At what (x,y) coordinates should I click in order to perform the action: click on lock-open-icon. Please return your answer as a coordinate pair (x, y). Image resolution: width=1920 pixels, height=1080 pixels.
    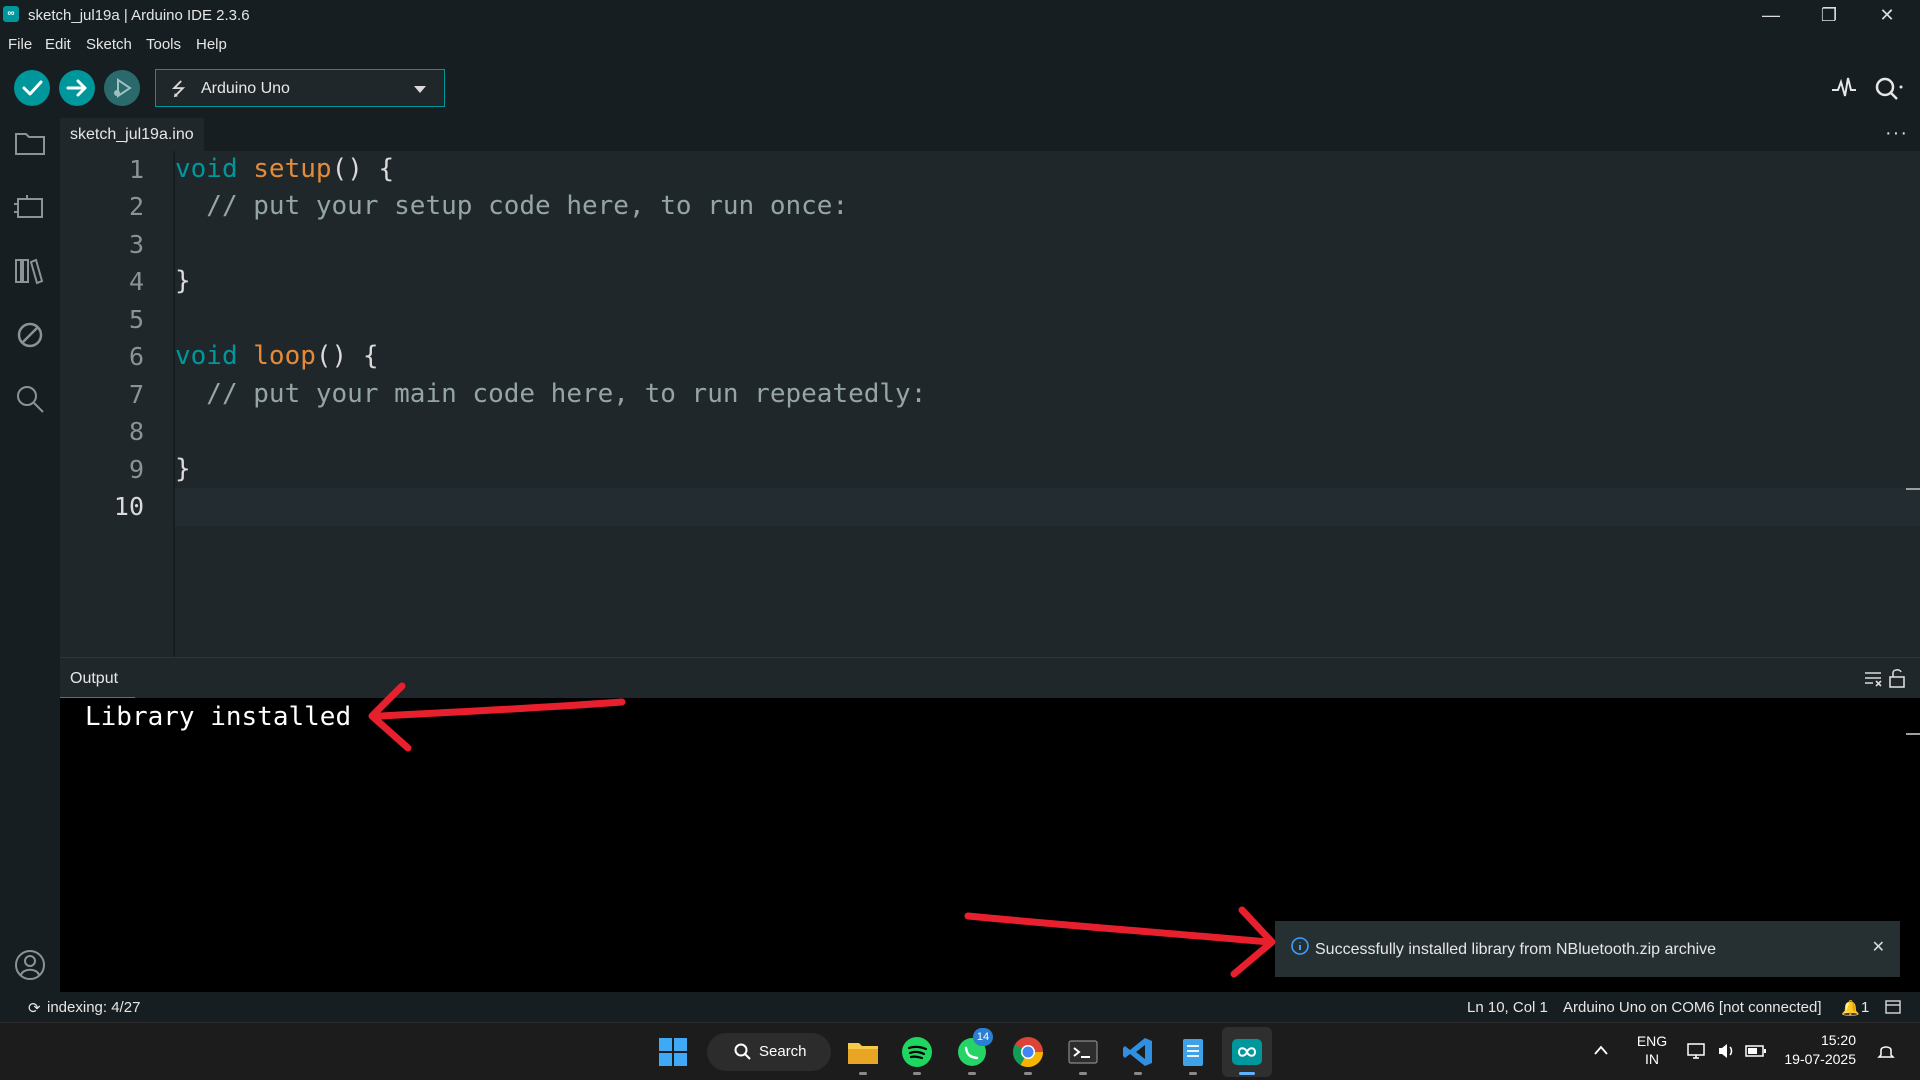
    Looking at the image, I should click on (1897, 678).